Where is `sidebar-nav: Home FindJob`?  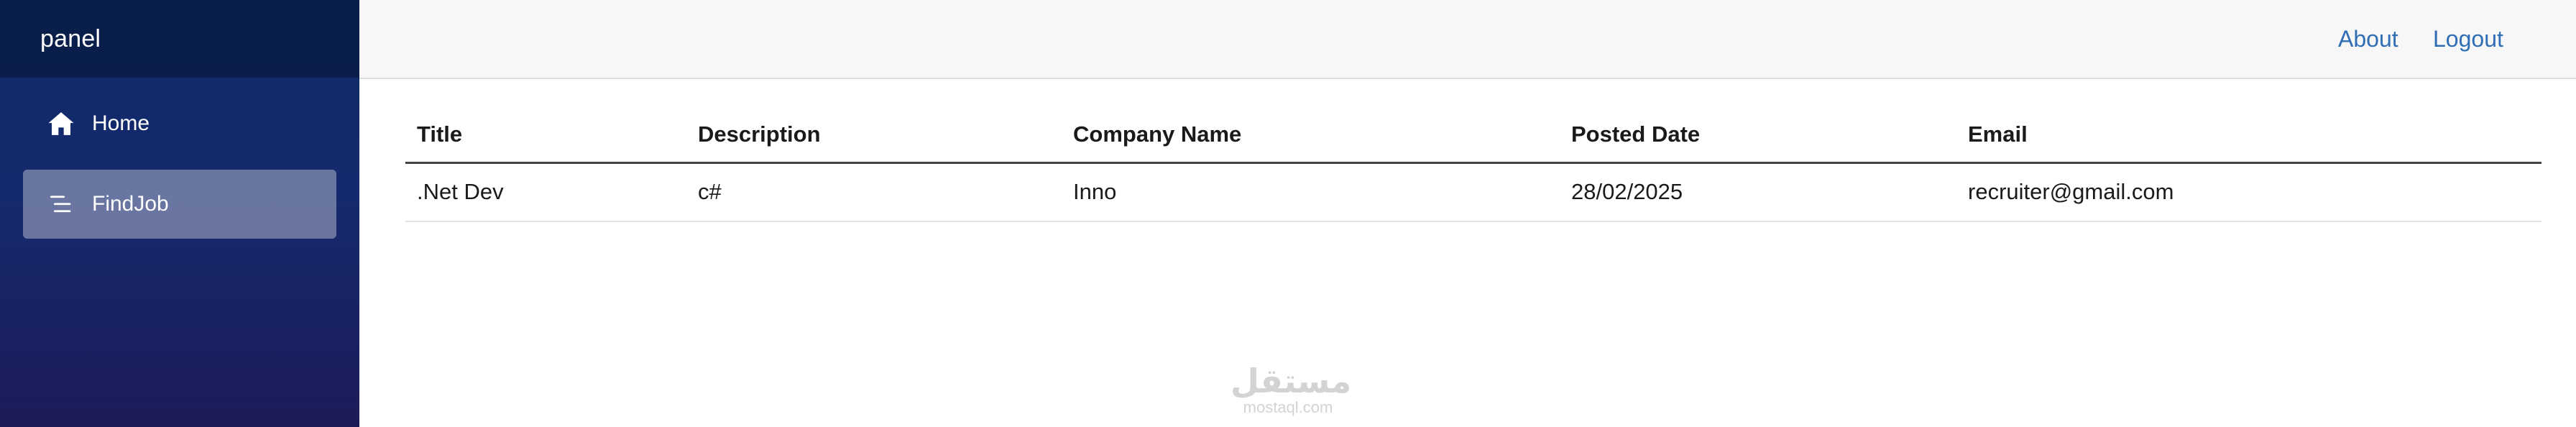
sidebar-nav: Home FindJob is located at coordinates (179, 158).